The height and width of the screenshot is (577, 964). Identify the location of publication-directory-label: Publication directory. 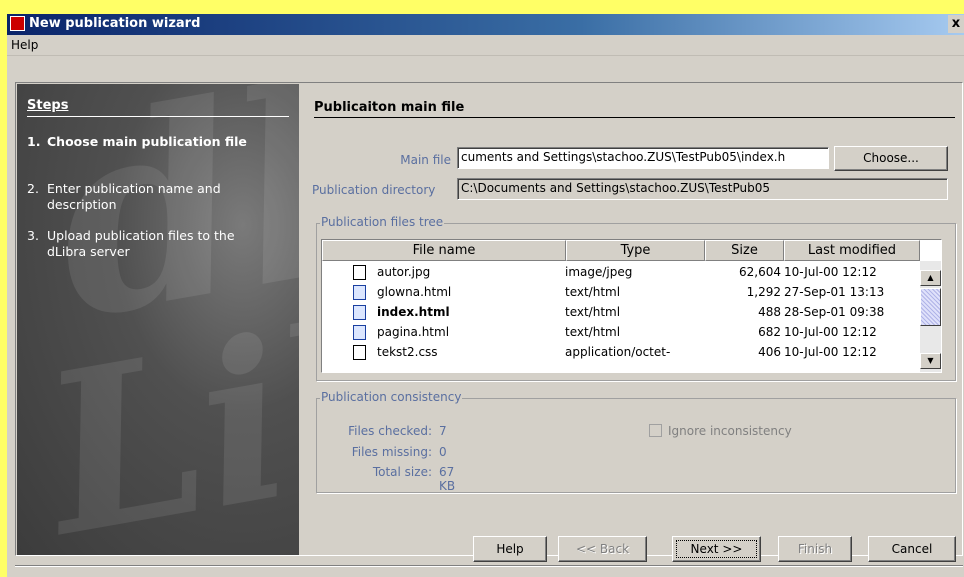
(374, 190).